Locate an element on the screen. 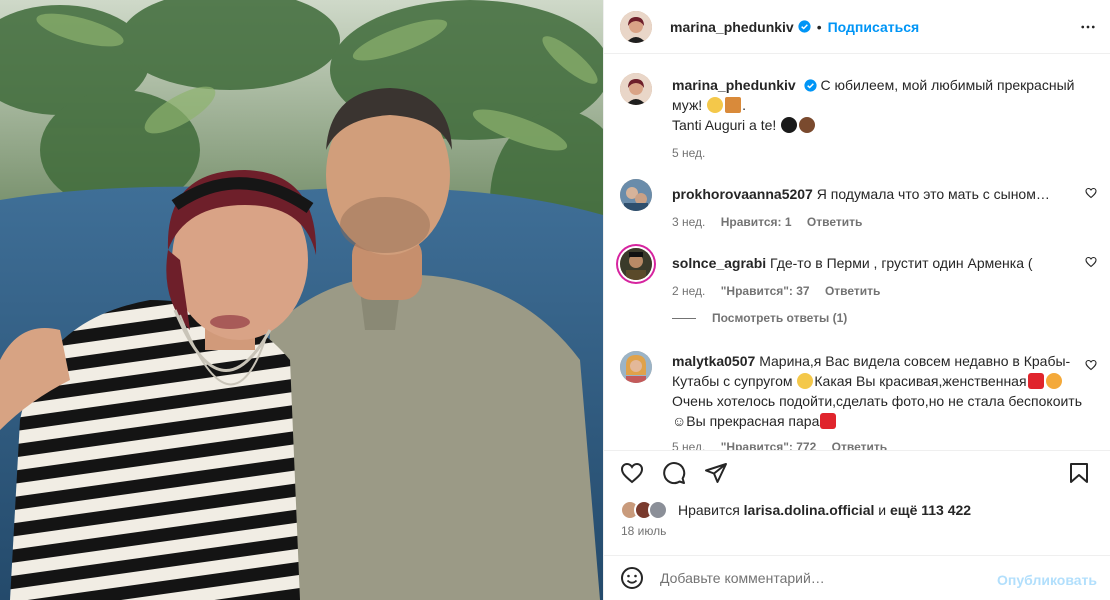  emoji-icon is located at coordinates (632, 578).